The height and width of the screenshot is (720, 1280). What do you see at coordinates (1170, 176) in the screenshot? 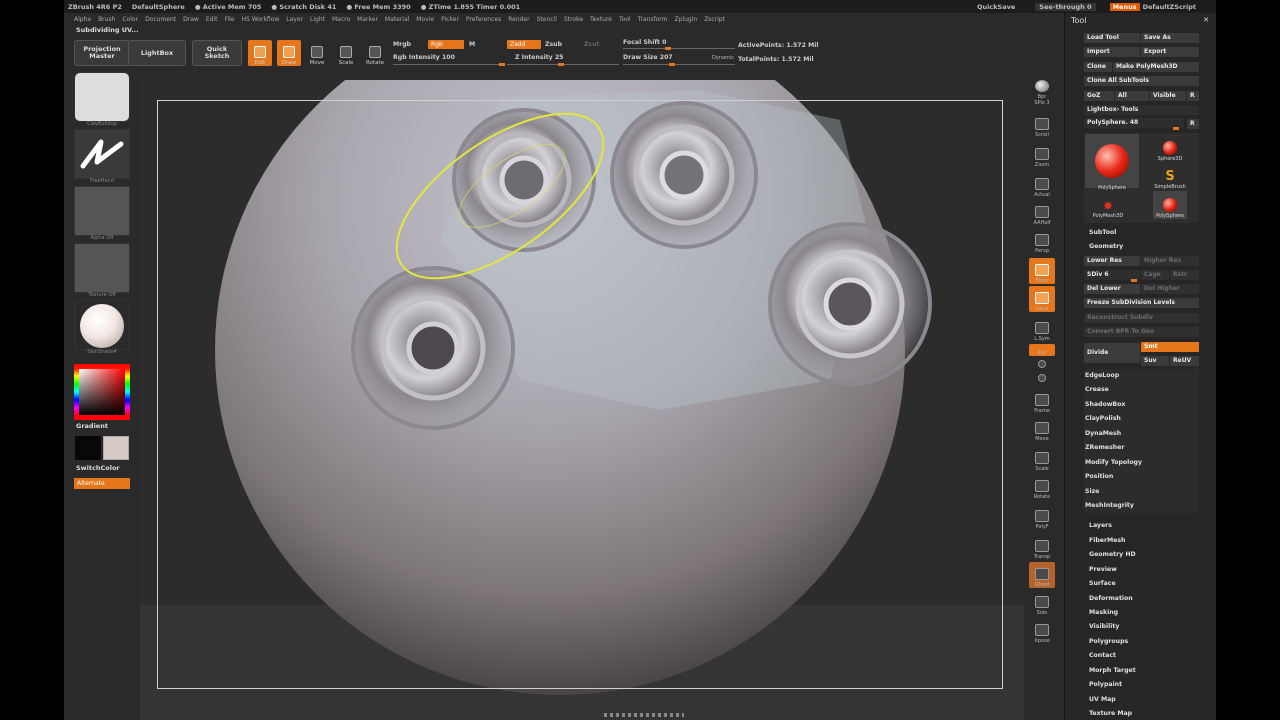
I see `tool-simplebrush: S SimpleBrush` at bounding box center [1170, 176].